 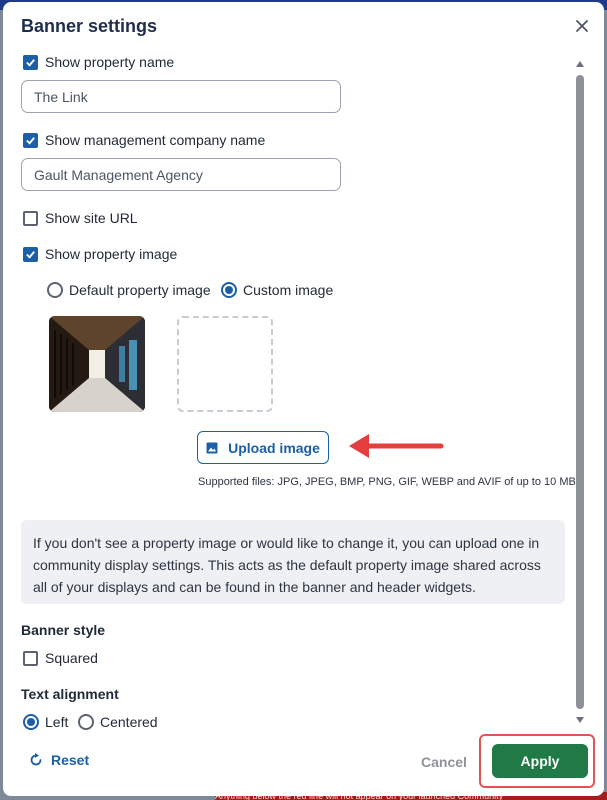 I want to click on align-left-row: Left, so click(x=45, y=722).